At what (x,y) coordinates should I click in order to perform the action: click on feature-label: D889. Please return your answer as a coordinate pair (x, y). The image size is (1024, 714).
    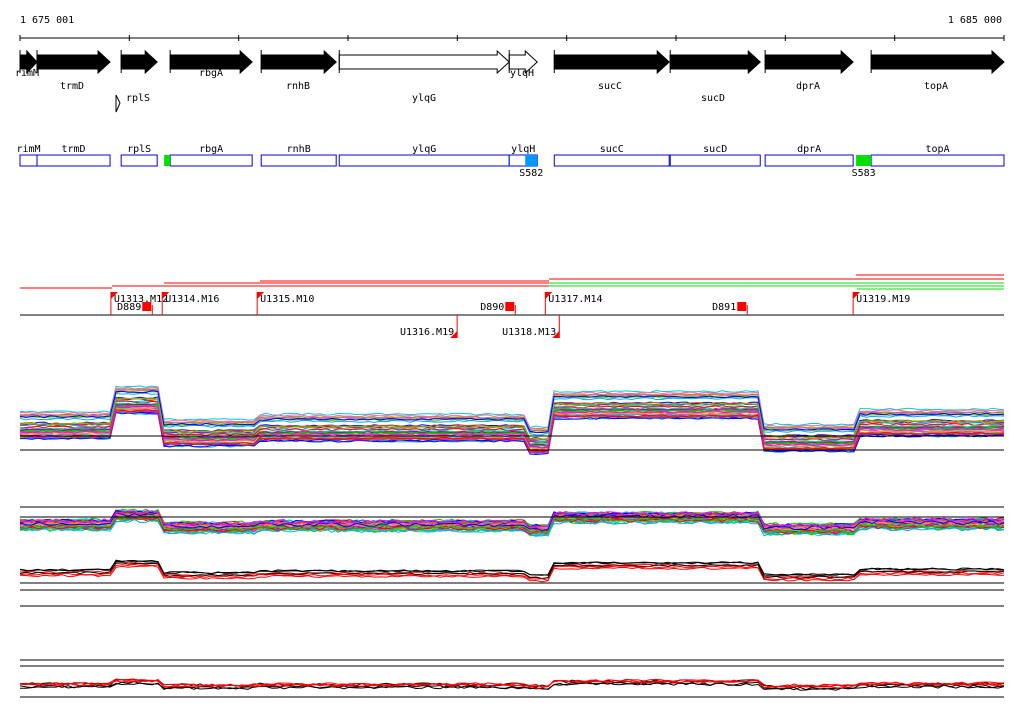
    Looking at the image, I should click on (129, 307).